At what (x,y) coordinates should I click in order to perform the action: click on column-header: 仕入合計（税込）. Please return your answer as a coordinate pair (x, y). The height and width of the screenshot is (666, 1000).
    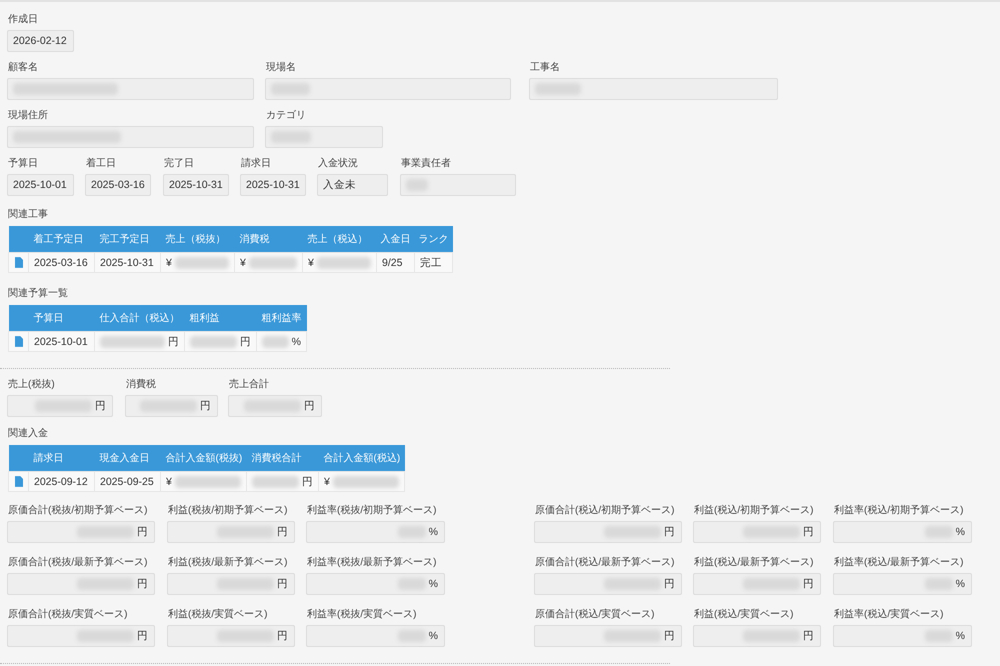
    Looking at the image, I should click on (139, 318).